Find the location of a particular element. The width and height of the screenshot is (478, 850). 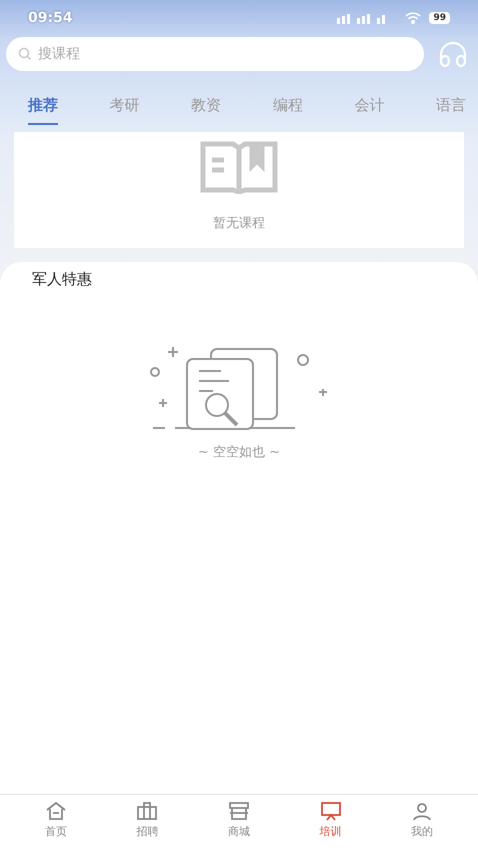

wifi-icon is located at coordinates (413, 18).